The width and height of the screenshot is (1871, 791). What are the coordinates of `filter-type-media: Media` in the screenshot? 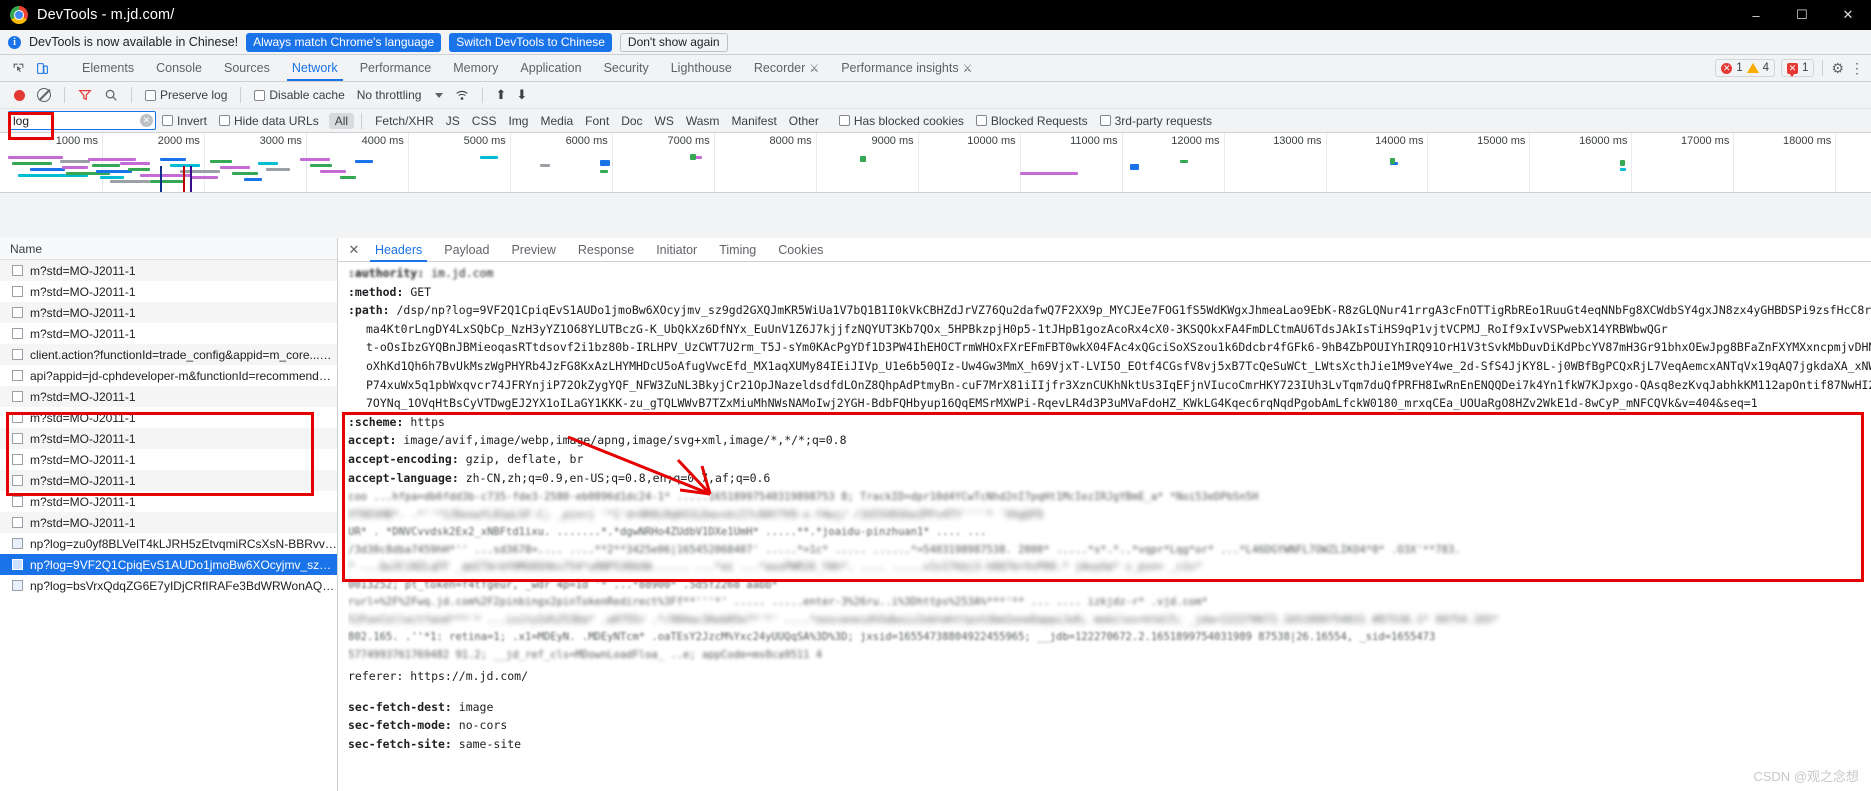 It's located at (556, 121).